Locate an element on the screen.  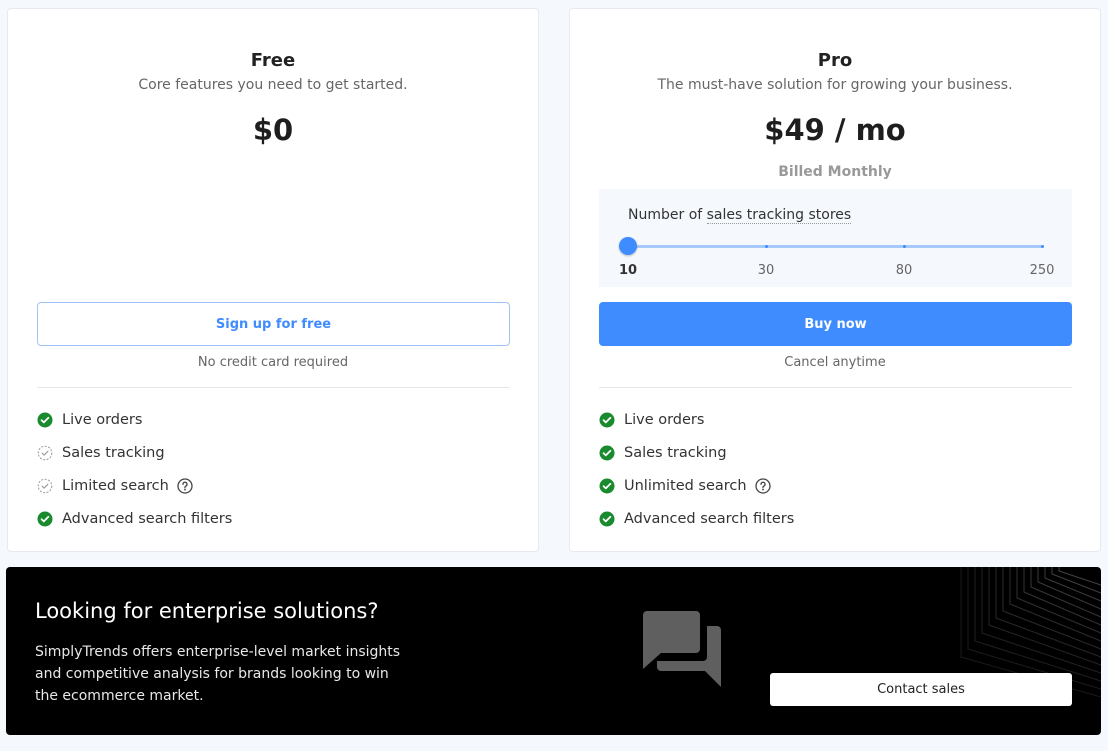
buy-now-button: Buy now is located at coordinates (835, 324).